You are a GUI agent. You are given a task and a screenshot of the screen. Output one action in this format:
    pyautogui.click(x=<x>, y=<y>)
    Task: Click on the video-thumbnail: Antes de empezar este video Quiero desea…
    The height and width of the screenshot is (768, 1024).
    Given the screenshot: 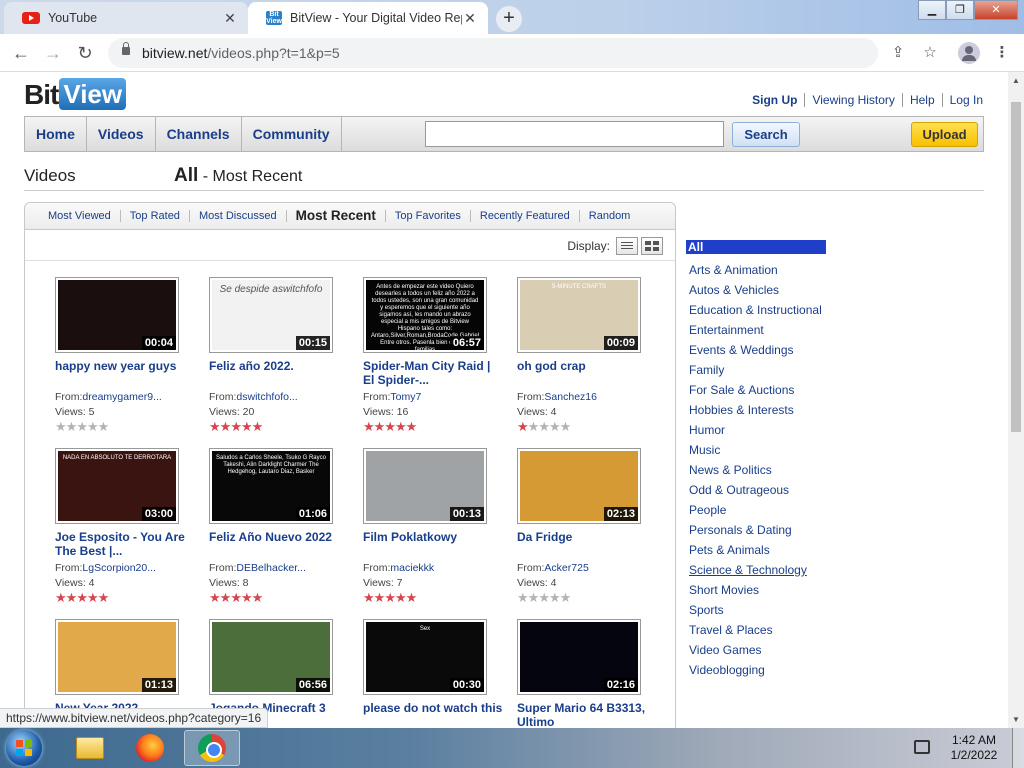 What is the action you would take?
    pyautogui.click(x=425, y=315)
    